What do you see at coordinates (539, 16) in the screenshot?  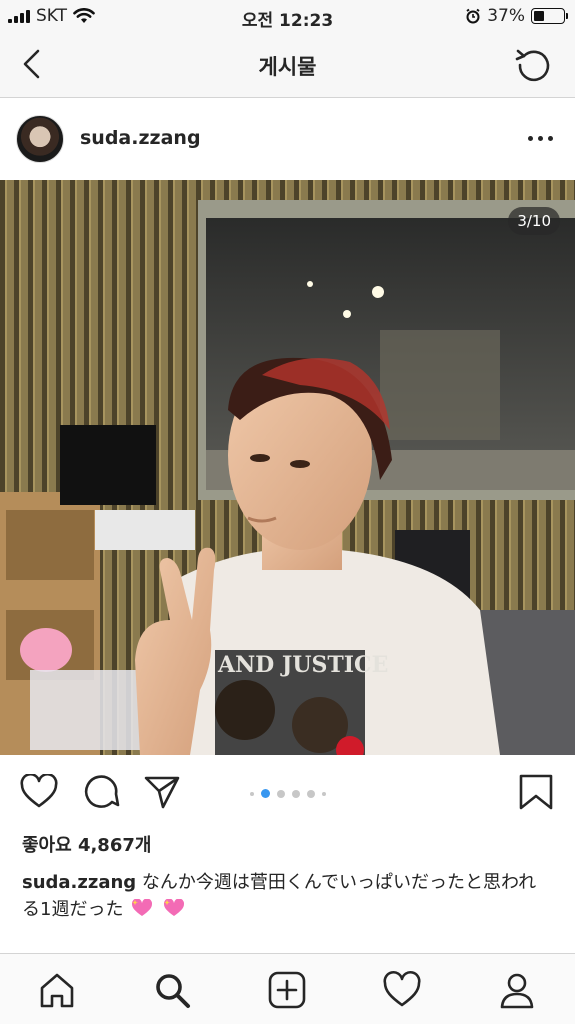 I see `battery-level` at bounding box center [539, 16].